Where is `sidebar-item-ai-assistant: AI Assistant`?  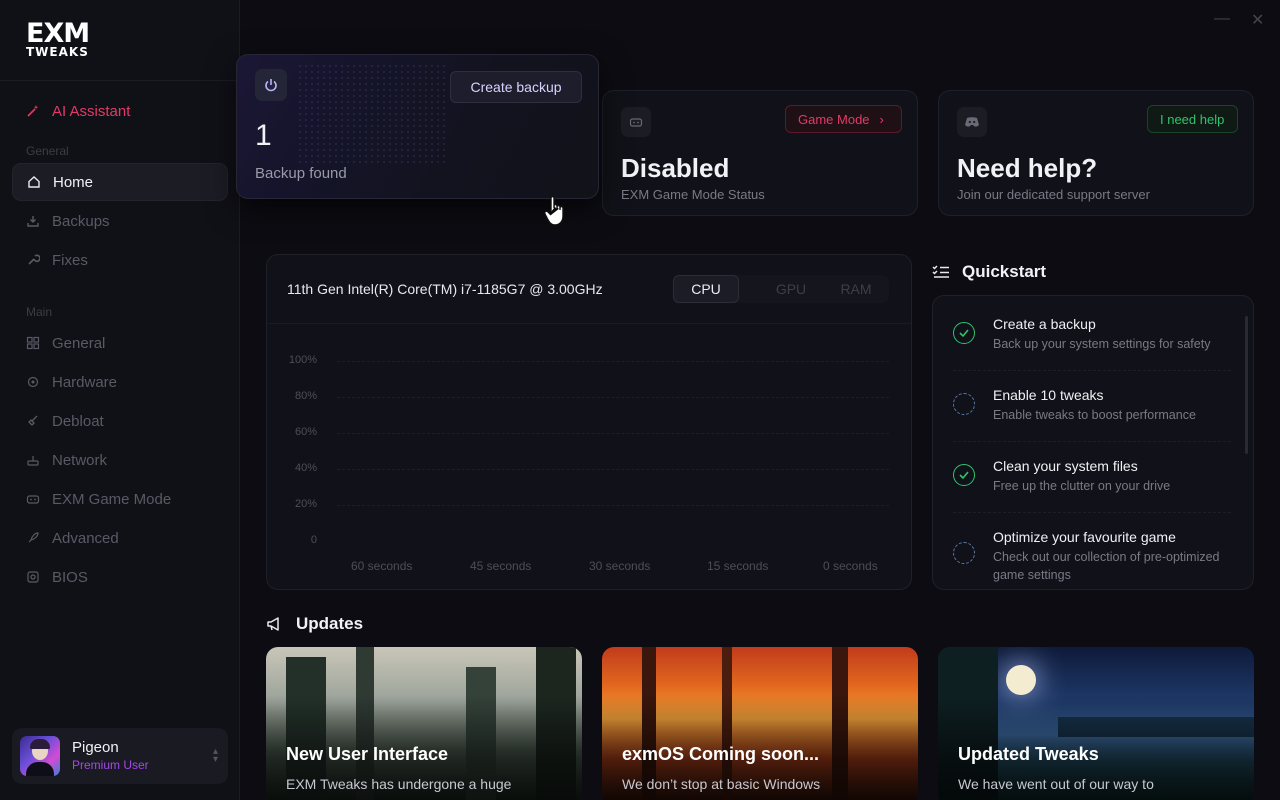 sidebar-item-ai-assistant: AI Assistant is located at coordinates (120, 111).